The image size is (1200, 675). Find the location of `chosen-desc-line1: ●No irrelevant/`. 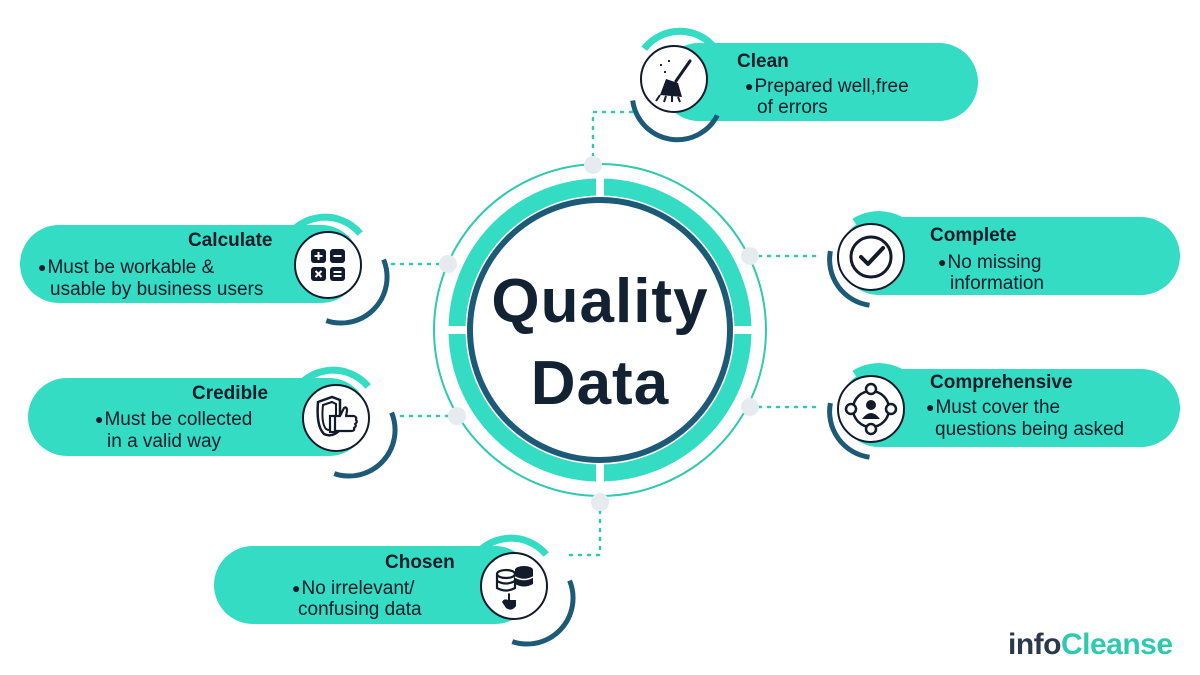

chosen-desc-line1: ●No irrelevant/ is located at coordinates (353, 588).